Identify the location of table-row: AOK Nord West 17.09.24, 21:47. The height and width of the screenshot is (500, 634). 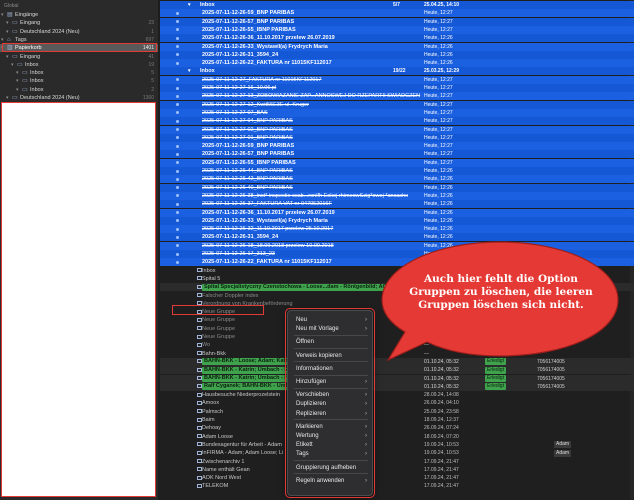
(397, 478).